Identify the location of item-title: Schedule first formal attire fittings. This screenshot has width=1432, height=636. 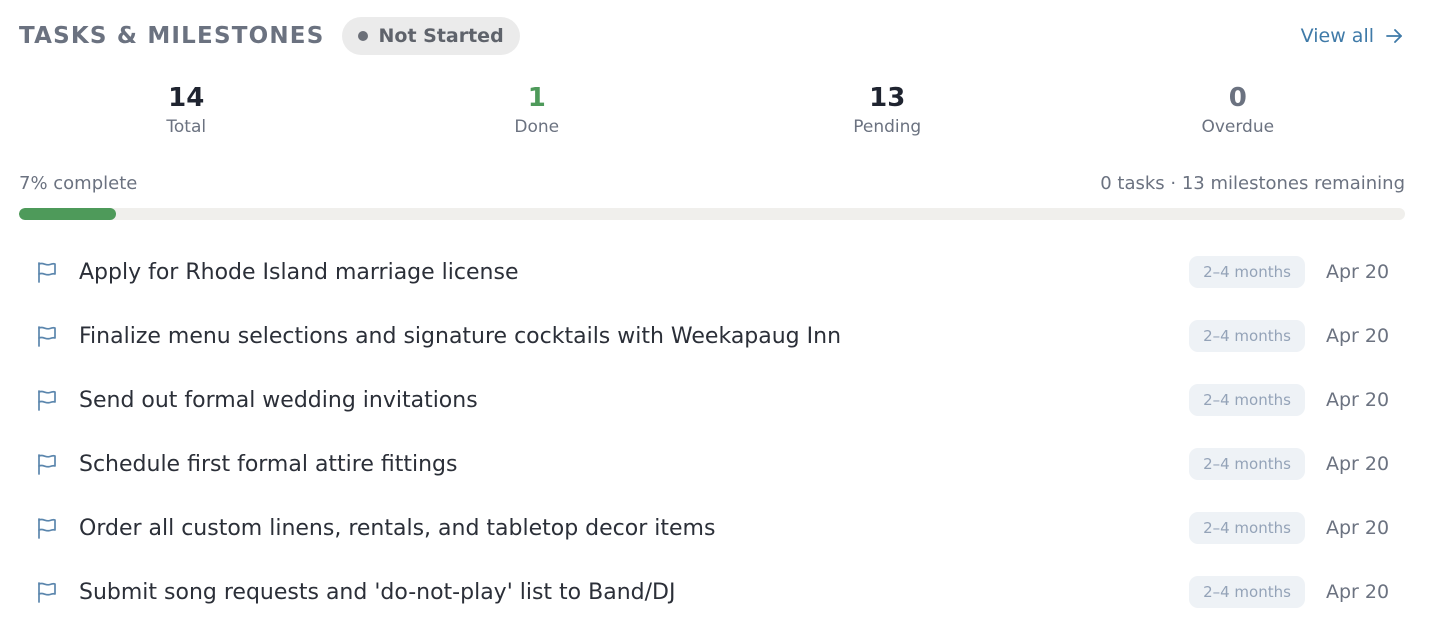
(268, 464).